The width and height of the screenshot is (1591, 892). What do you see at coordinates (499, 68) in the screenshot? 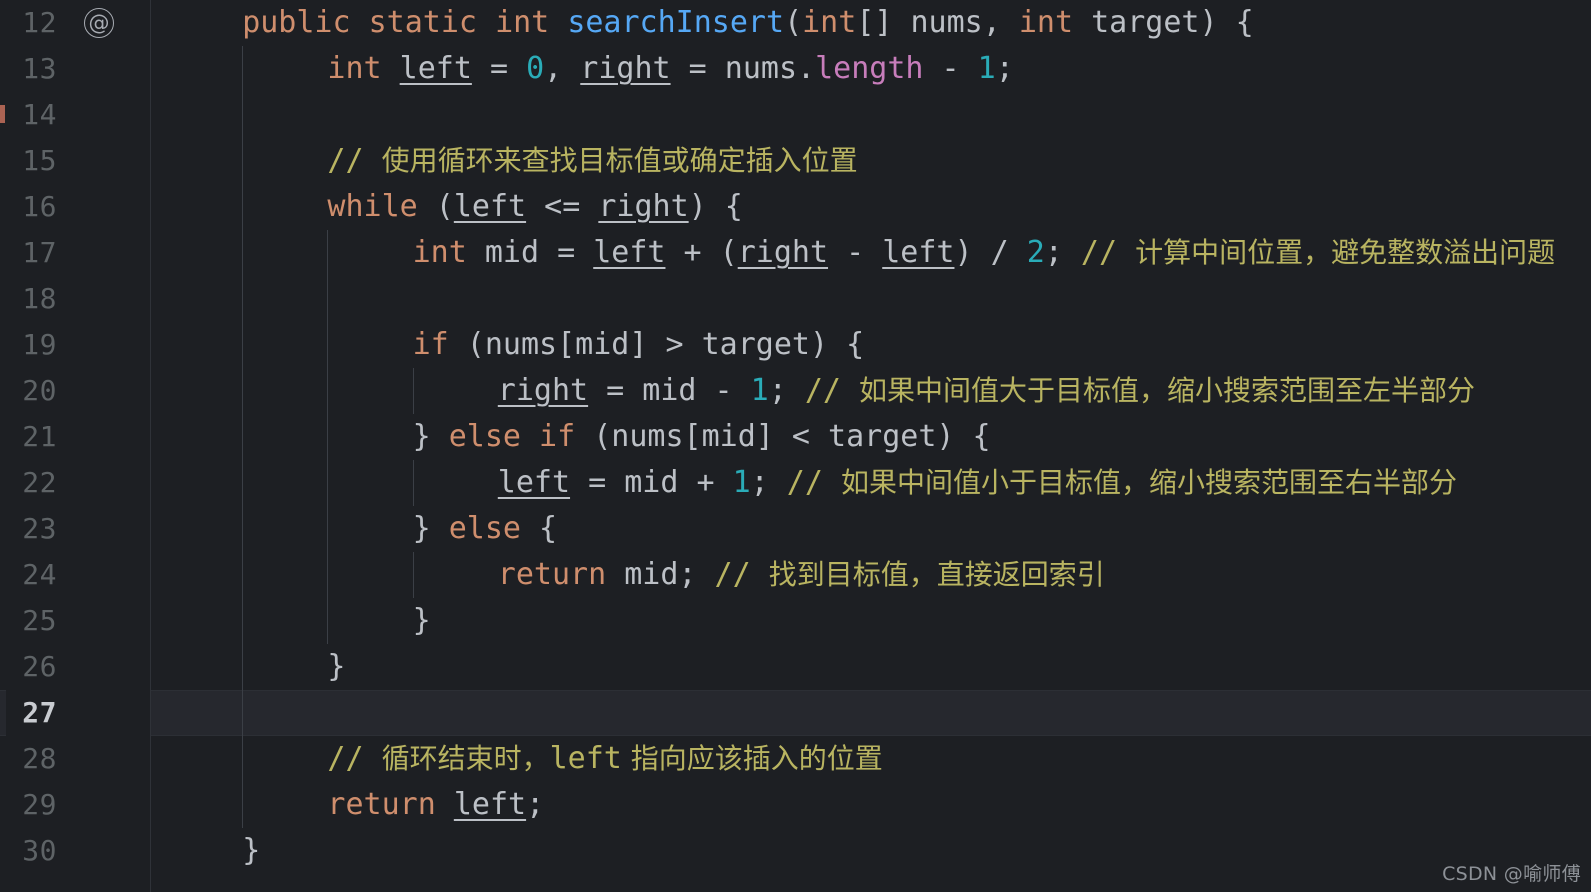
I see `code-token-plain: =` at bounding box center [499, 68].